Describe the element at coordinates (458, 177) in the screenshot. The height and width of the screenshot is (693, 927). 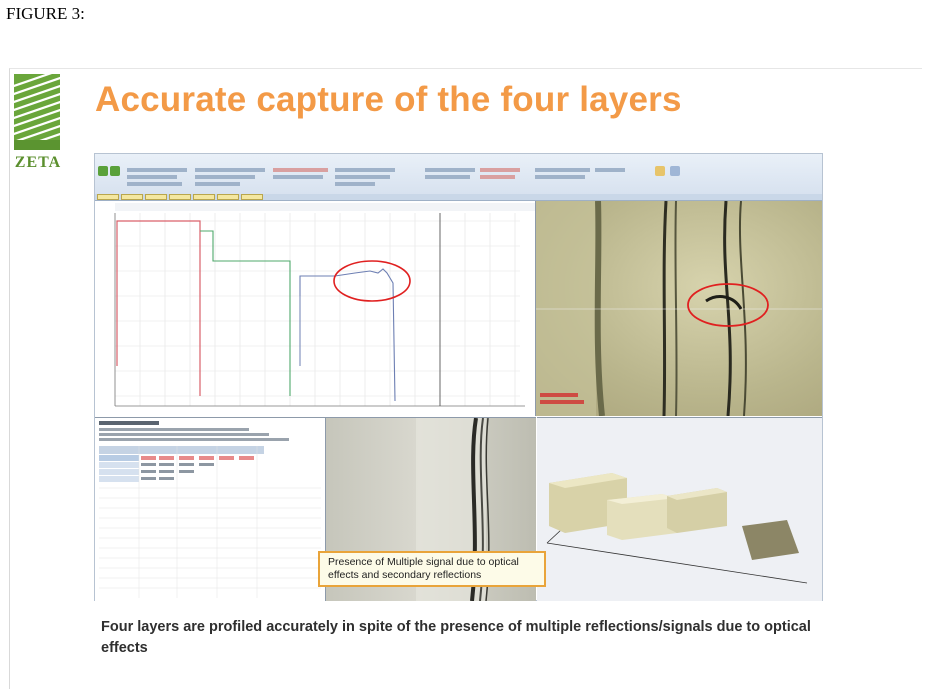
I see `software-ribbon` at that location.